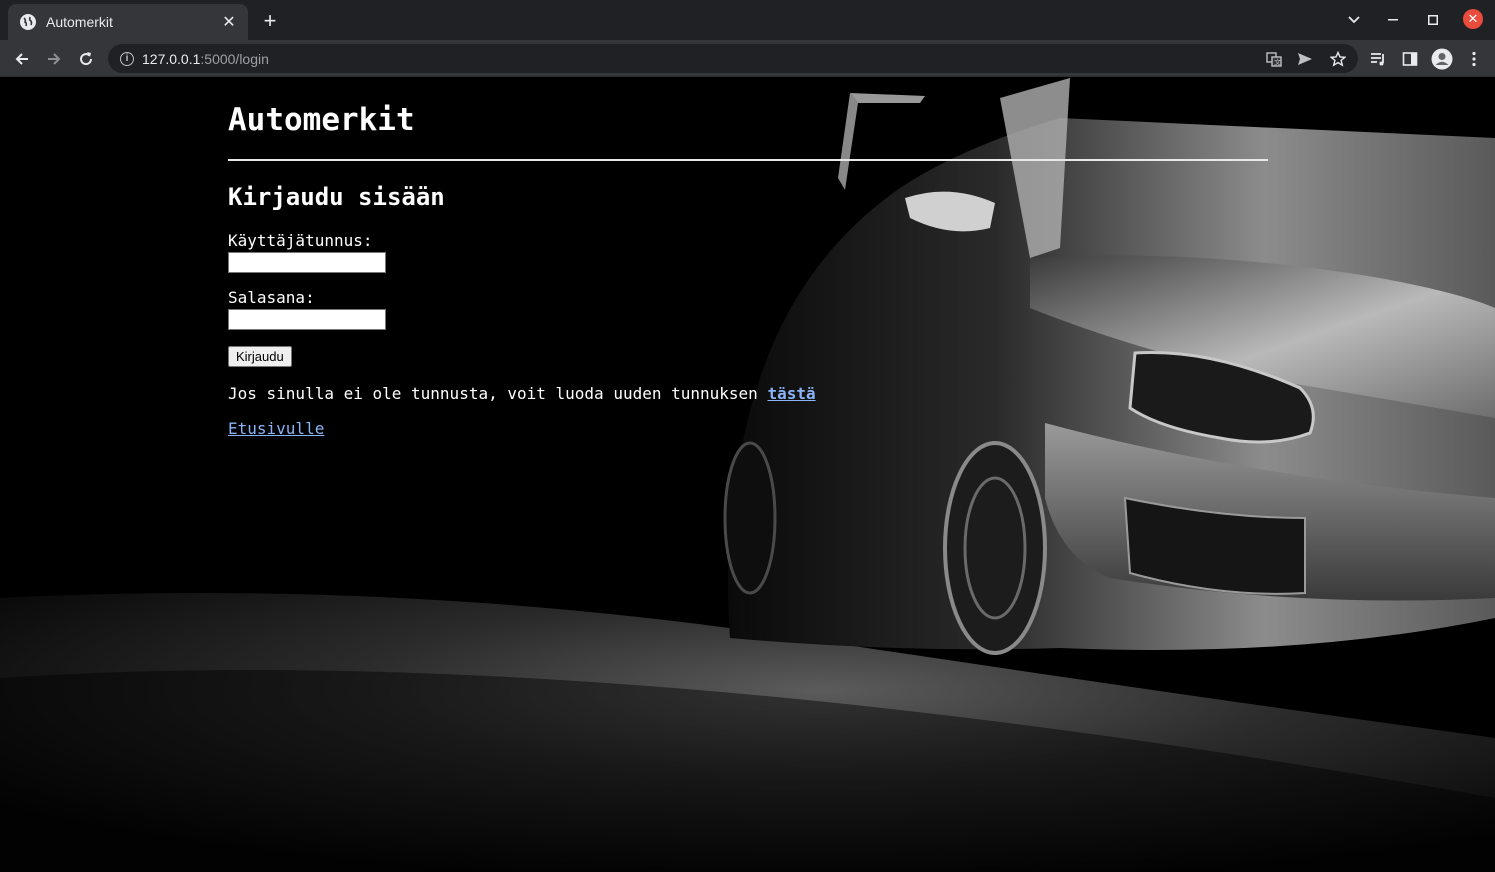 Image resolution: width=1495 pixels, height=872 pixels. Describe the element at coordinates (22, 59) in the screenshot. I see `back-icon` at that location.